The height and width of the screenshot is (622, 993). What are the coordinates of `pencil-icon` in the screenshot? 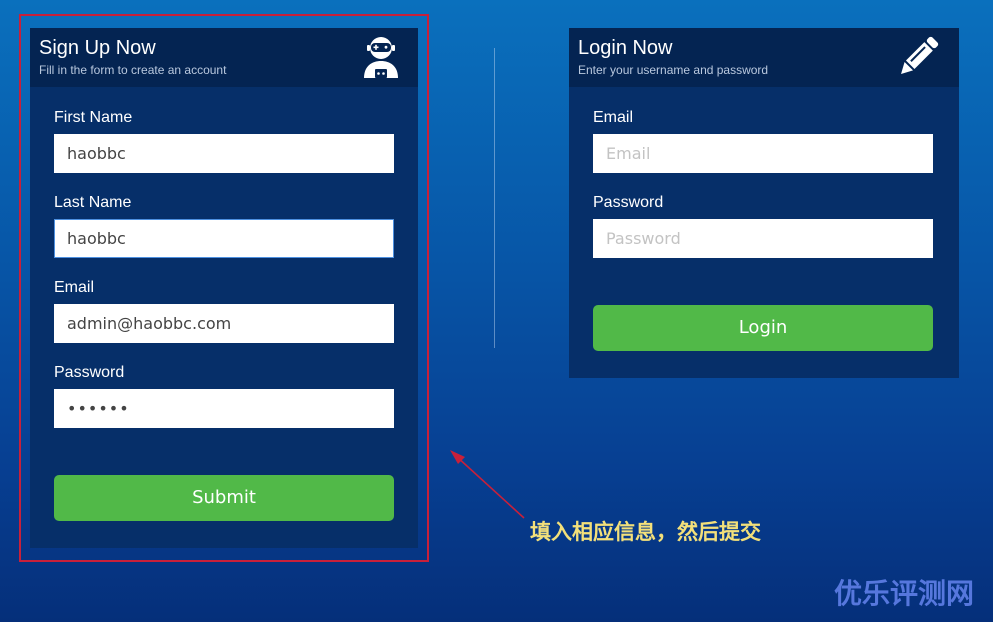 It's located at (920, 55).